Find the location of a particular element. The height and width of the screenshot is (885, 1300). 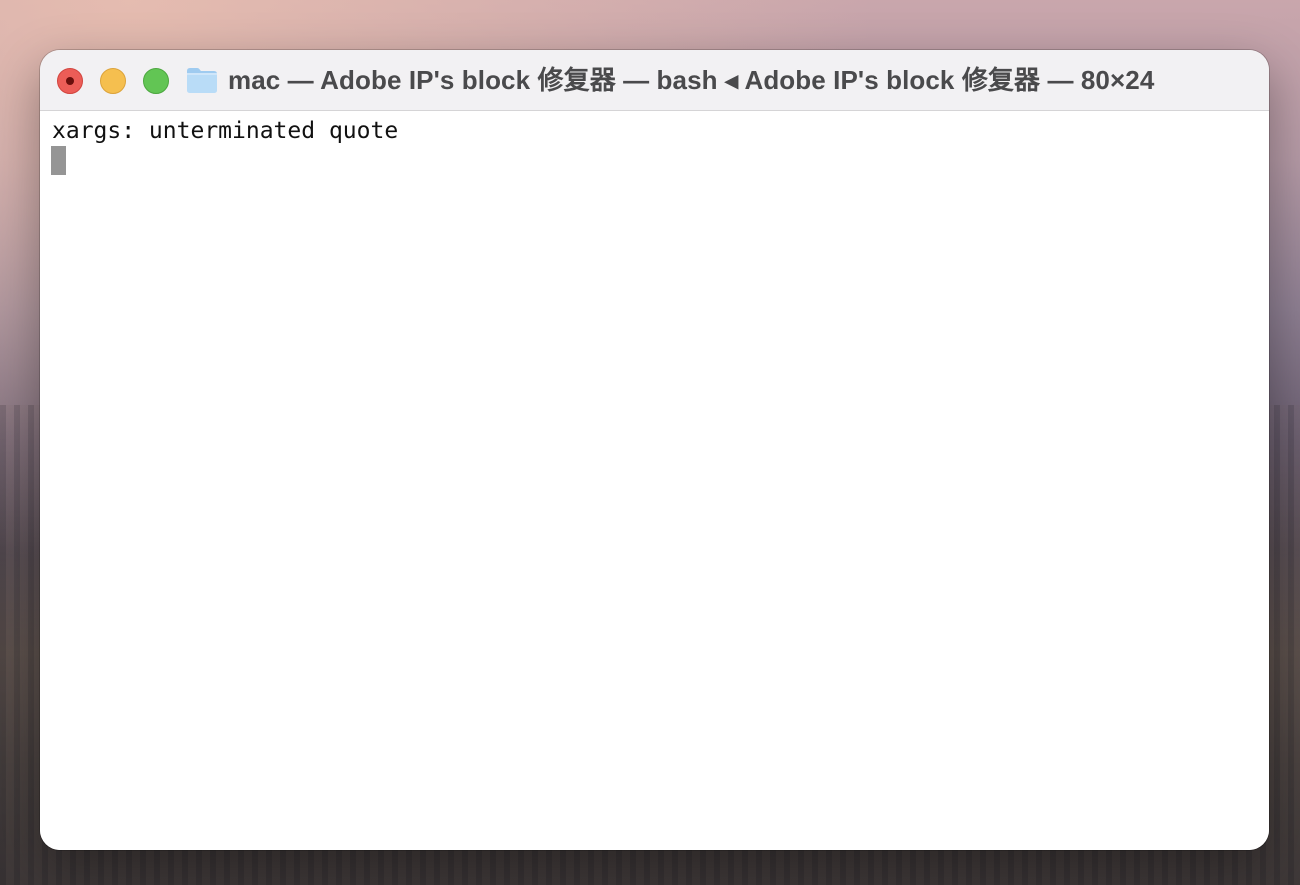

text-cursor is located at coordinates (58, 160).